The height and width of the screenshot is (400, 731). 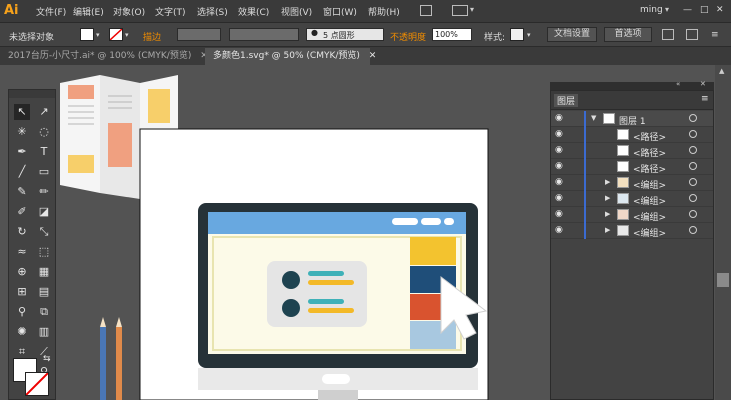 I want to click on blob-brush-tool-icon: ✐, so click(x=22, y=212).